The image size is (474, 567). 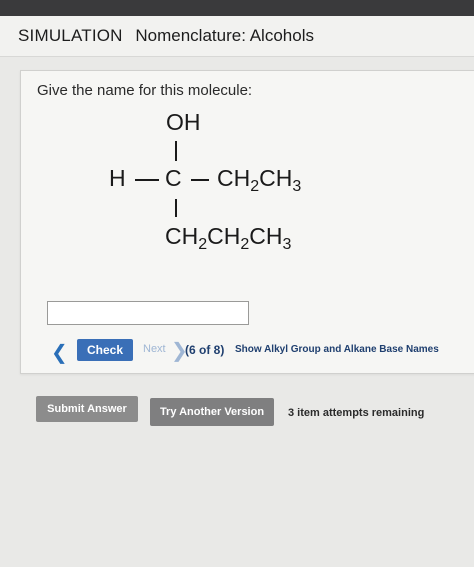 I want to click on bond-top, so click(x=176, y=151).